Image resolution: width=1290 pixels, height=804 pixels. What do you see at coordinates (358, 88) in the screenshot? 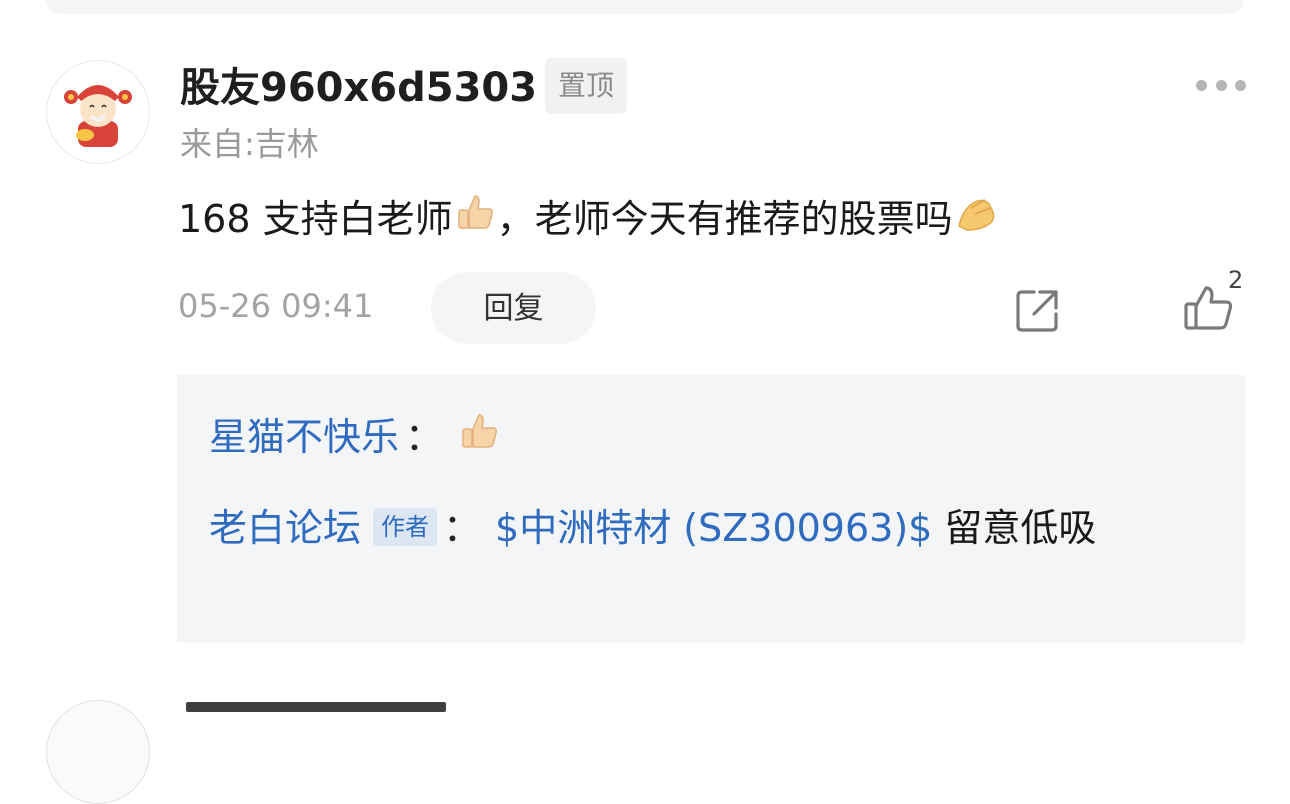
I see `post-username: 股友960x6d5303` at bounding box center [358, 88].